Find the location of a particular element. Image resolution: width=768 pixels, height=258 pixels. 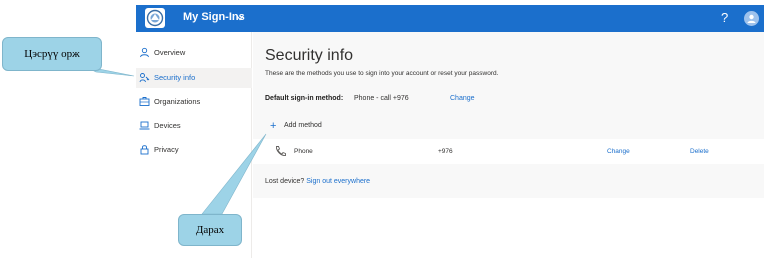

callout-2-pointer is located at coordinates (234, 174).